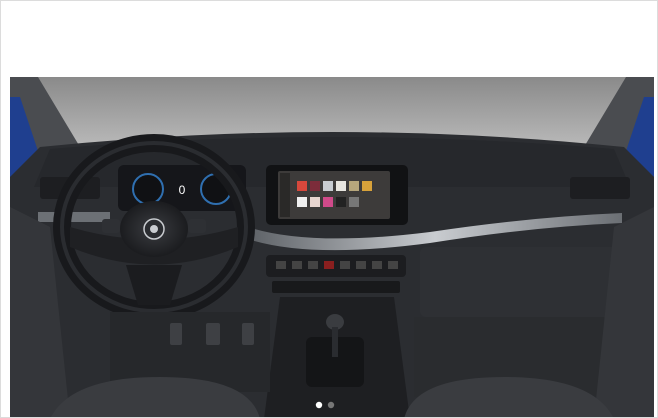  I want to click on infotainment-display, so click(334, 195).